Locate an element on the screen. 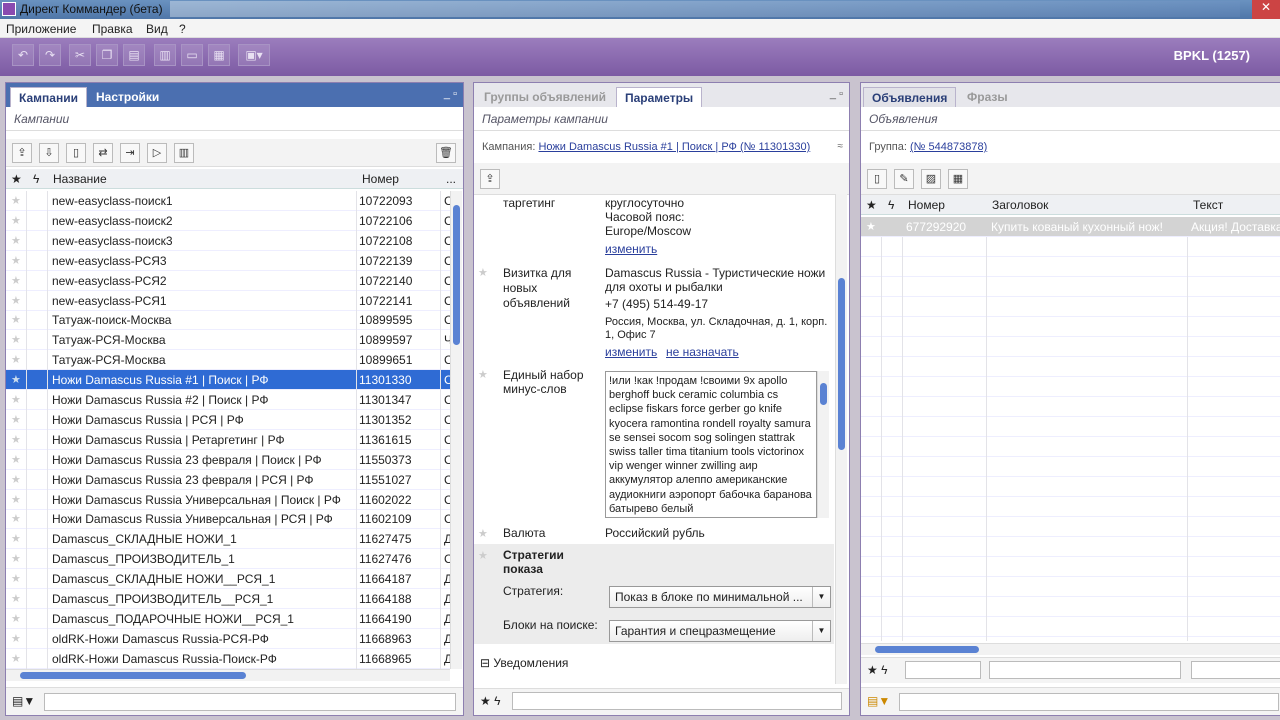 Image resolution: width=1280 pixels, height=720 pixels. parameters-scrollbar is located at coordinates (841, 439).